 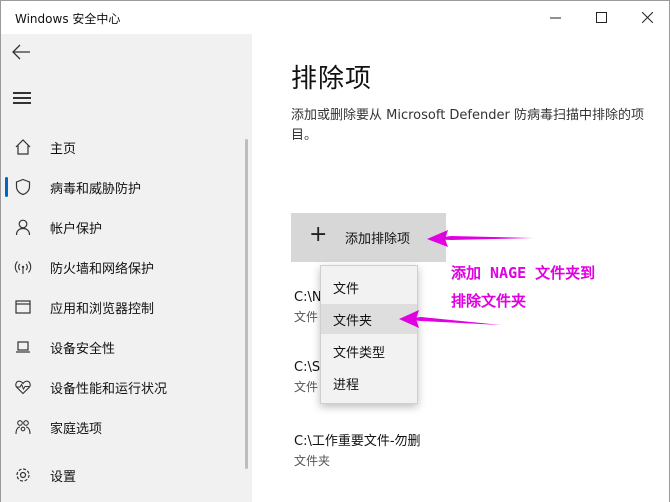 I want to click on arrow-to-add-button, so click(x=480, y=238).